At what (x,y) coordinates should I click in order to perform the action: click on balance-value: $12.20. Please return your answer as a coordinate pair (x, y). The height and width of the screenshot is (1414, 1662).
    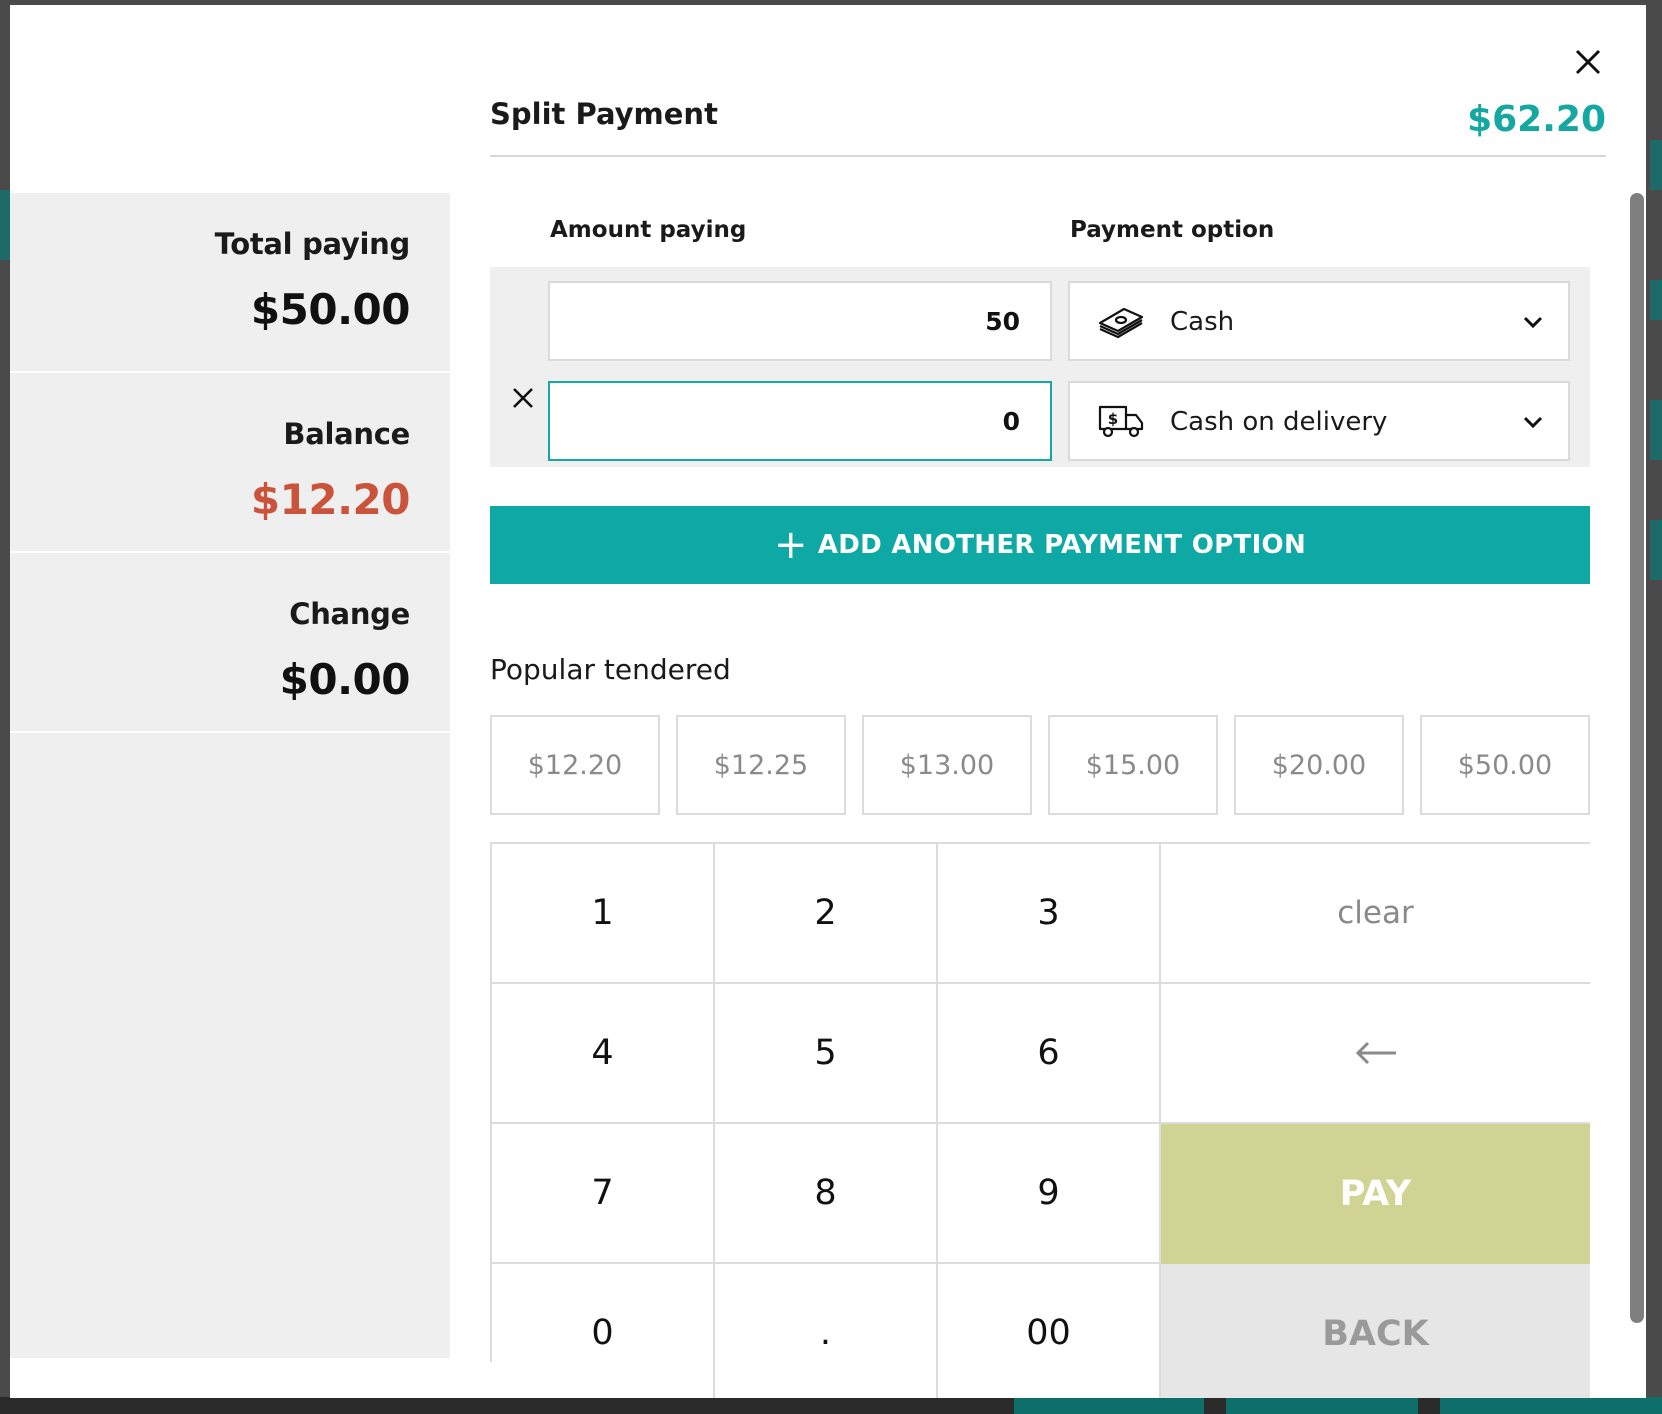
    Looking at the image, I should click on (330, 499).